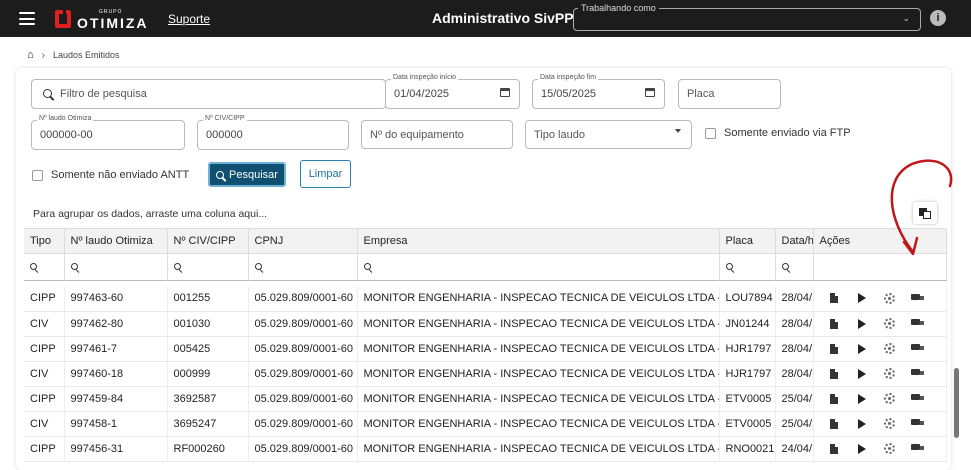 Image resolution: width=971 pixels, height=470 pixels. What do you see at coordinates (452, 91) in the screenshot?
I see `date-start-field: Data inspeção início 01/04/2025` at bounding box center [452, 91].